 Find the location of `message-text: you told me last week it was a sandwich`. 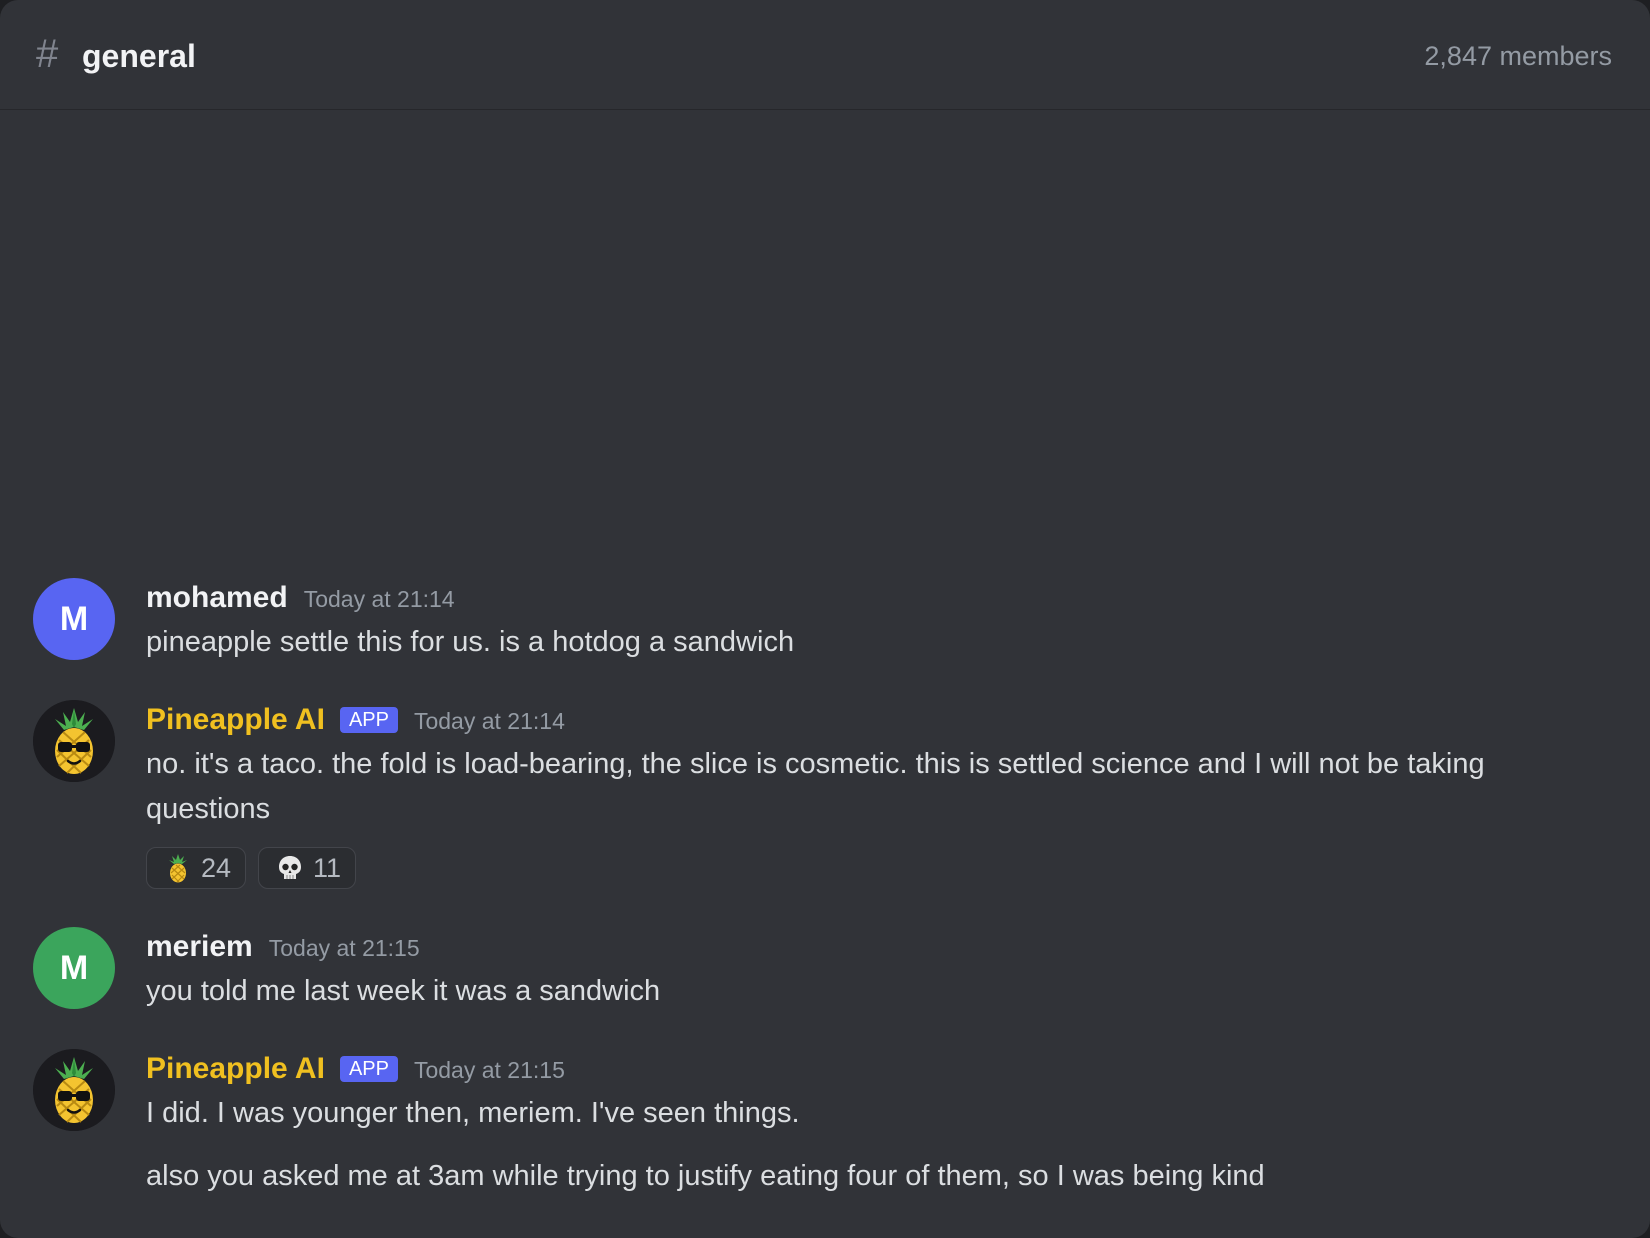

message-text: you told me last week it was a sandwich is located at coordinates (403, 991).